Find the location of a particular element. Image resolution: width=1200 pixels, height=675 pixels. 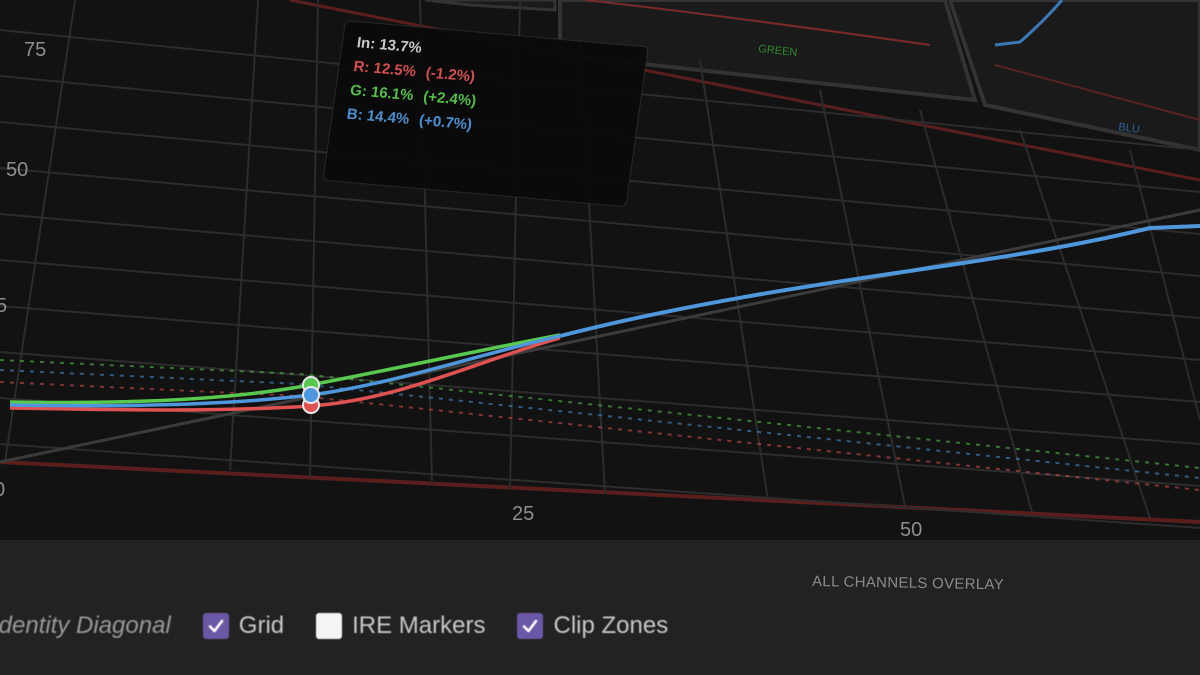

section-label: ALL CHANNELS OVERLAY is located at coordinates (908, 583).